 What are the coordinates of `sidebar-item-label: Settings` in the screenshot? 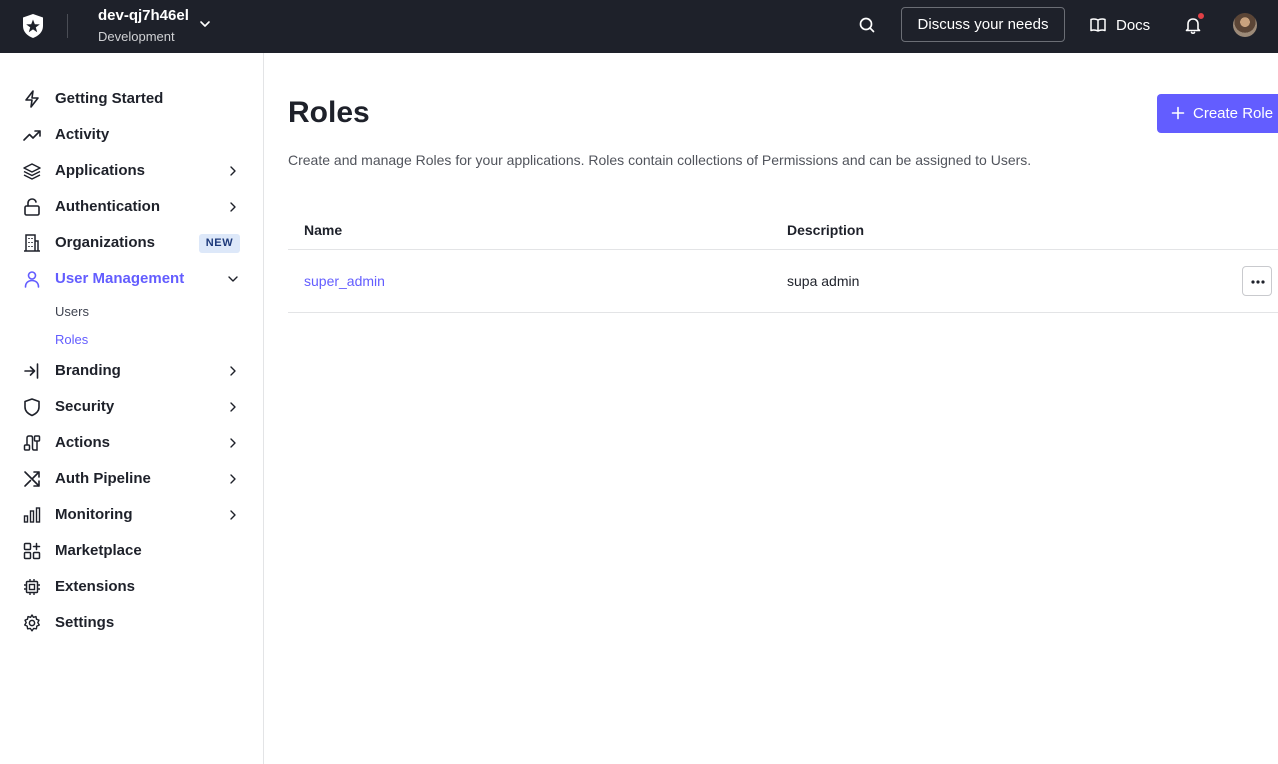 It's located at (85, 622).